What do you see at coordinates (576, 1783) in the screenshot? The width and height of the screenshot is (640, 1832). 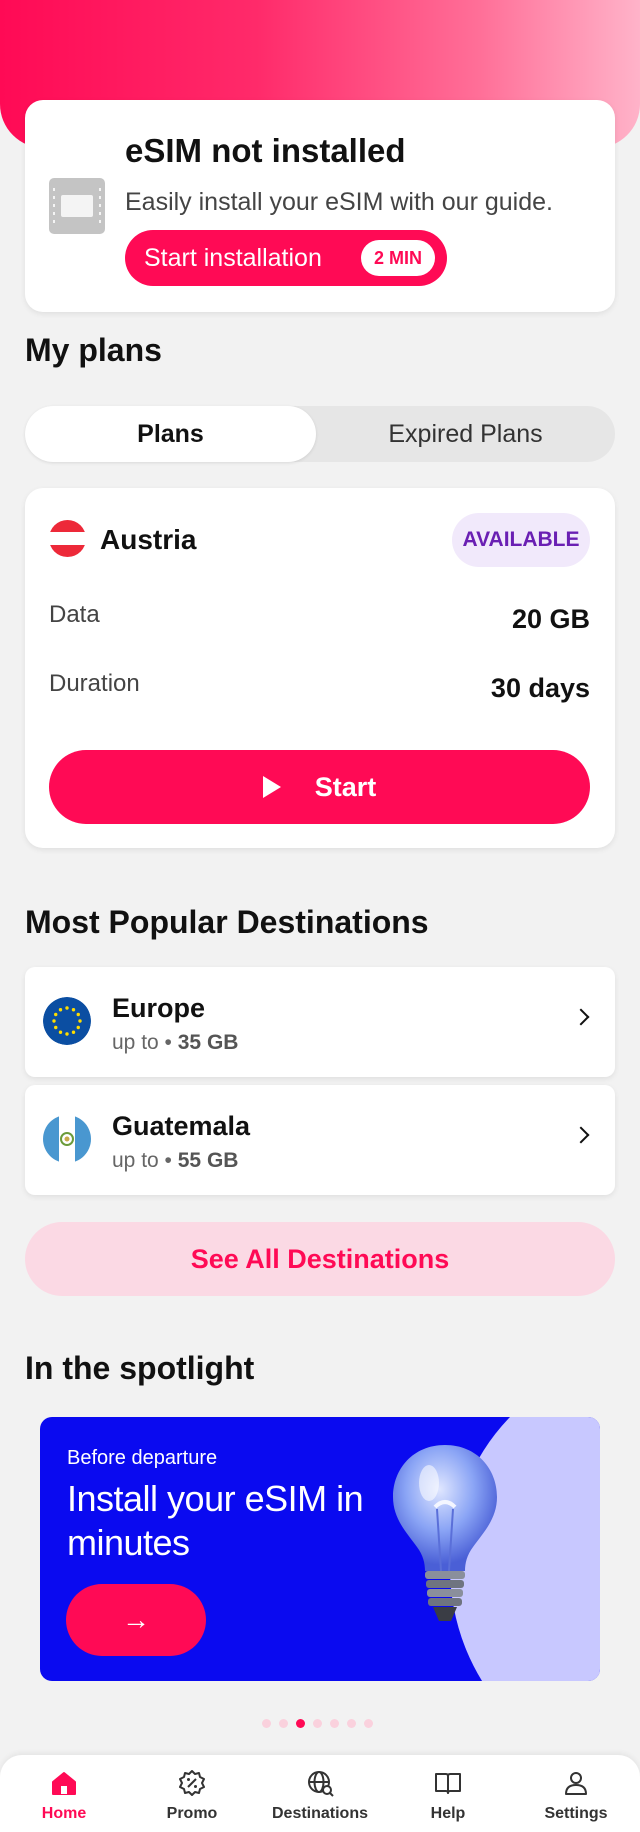 I see `user-icon` at bounding box center [576, 1783].